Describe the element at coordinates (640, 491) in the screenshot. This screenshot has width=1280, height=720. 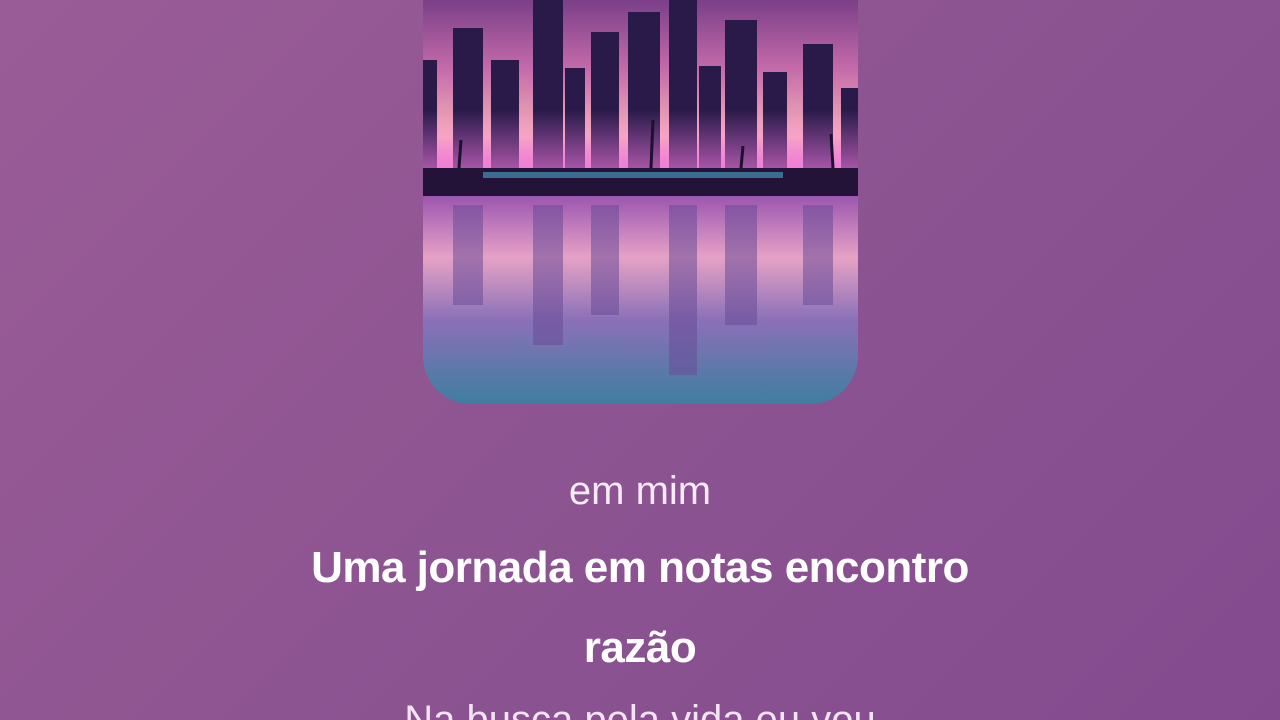
I see `lyric-previous-line: em mim` at that location.